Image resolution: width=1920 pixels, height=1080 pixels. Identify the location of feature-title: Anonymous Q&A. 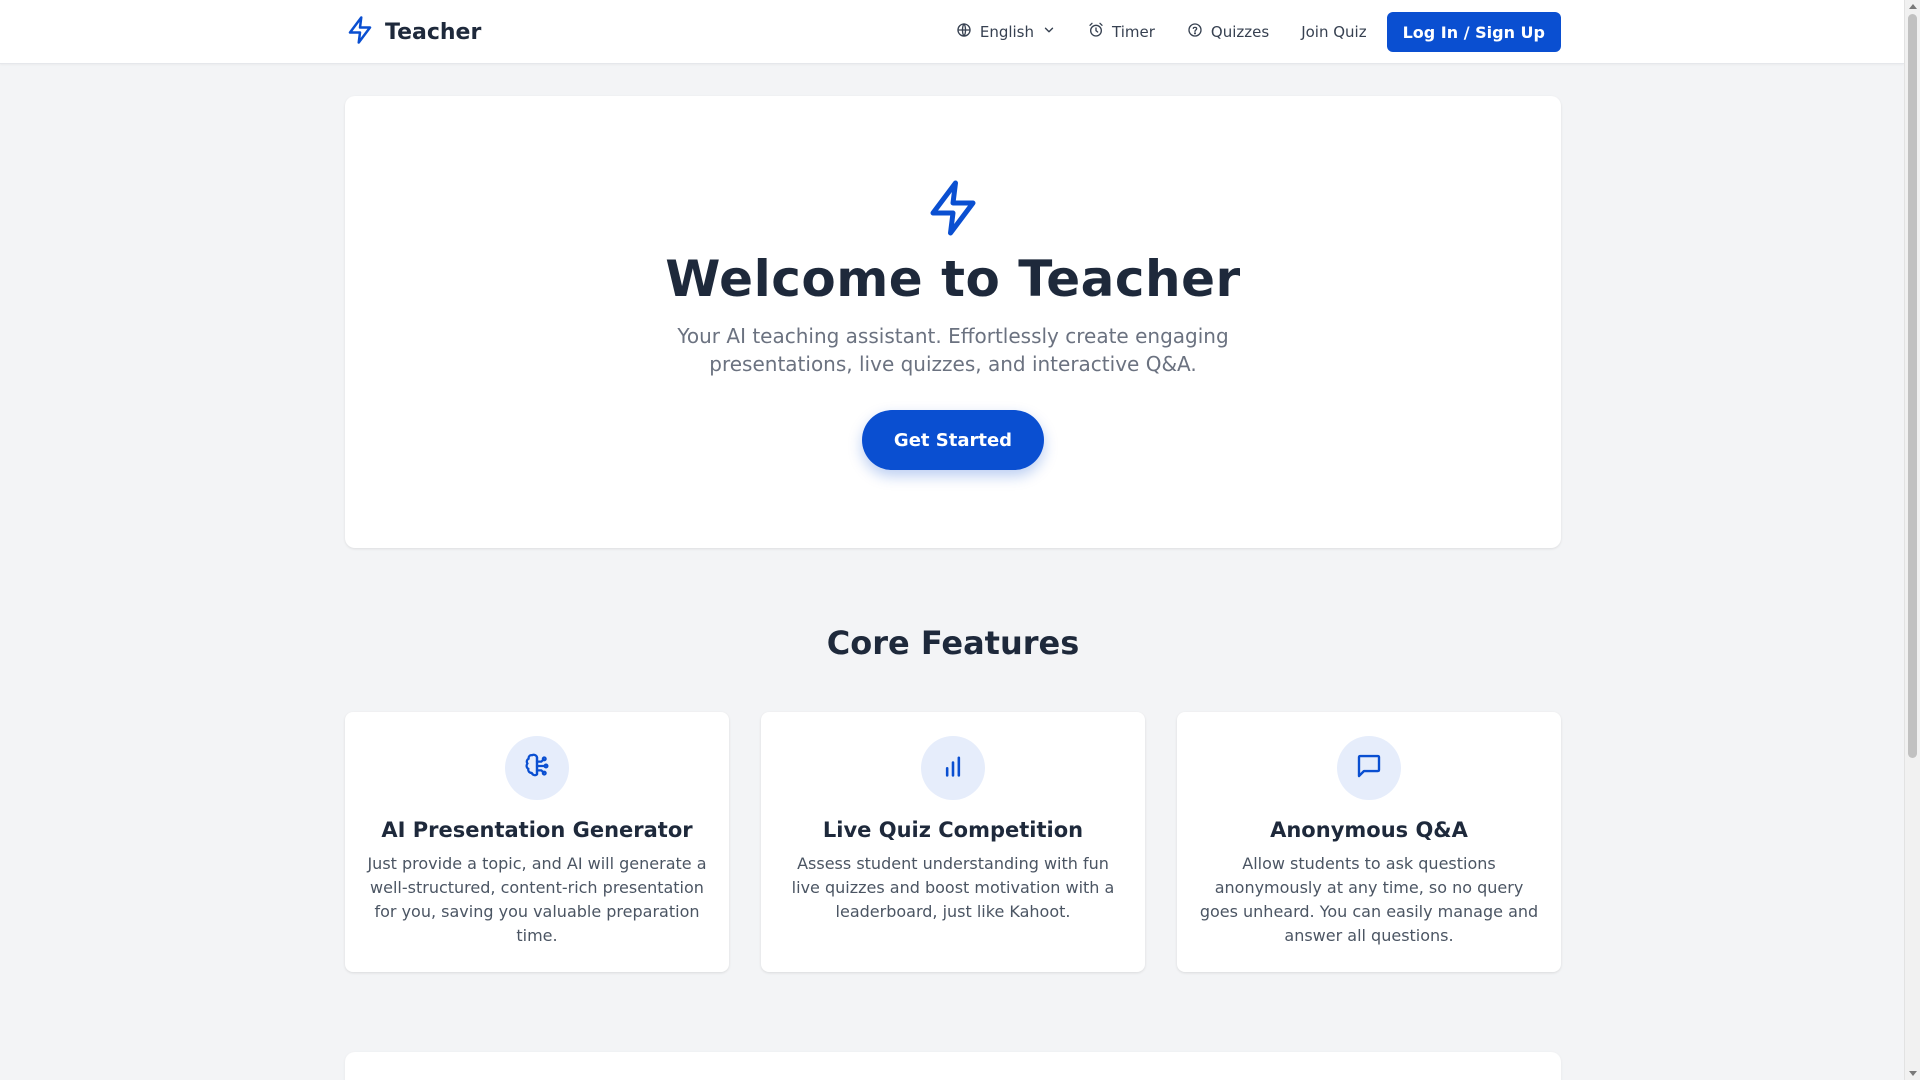
(1369, 830).